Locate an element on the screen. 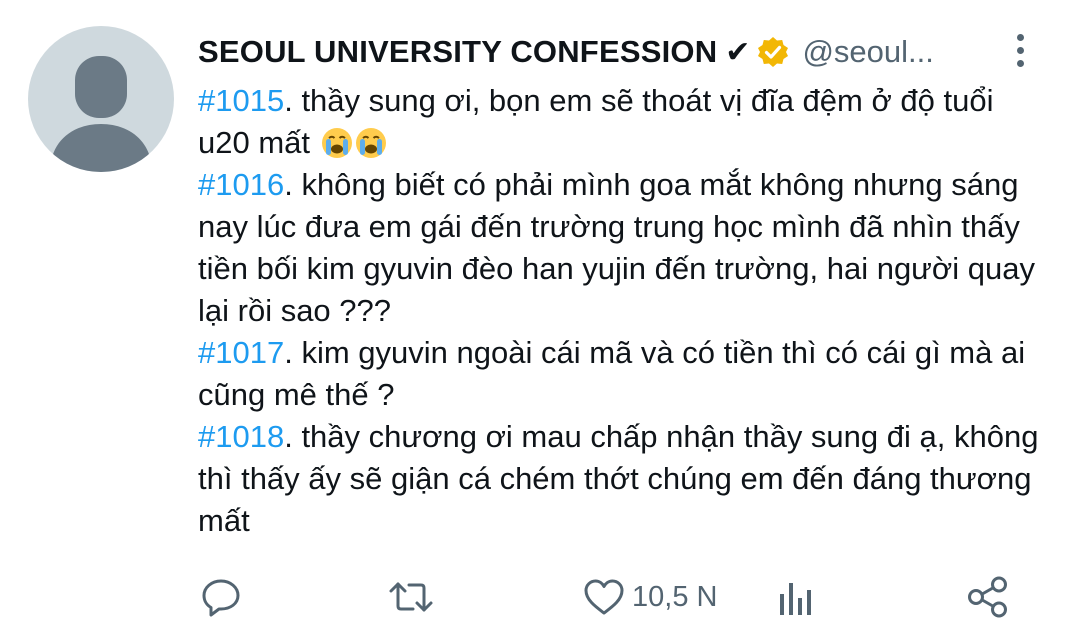  reply-icon is located at coordinates (221, 598).